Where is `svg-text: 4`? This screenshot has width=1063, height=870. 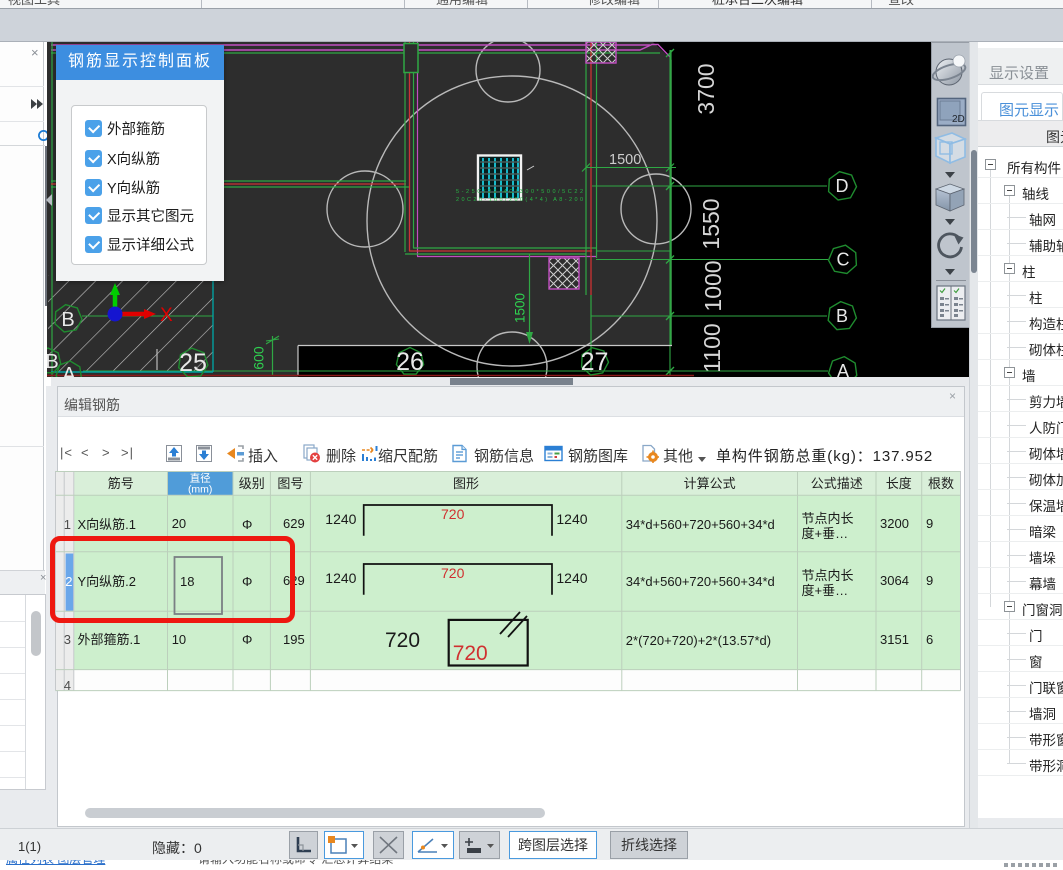 svg-text: 4 is located at coordinates (67, 685).